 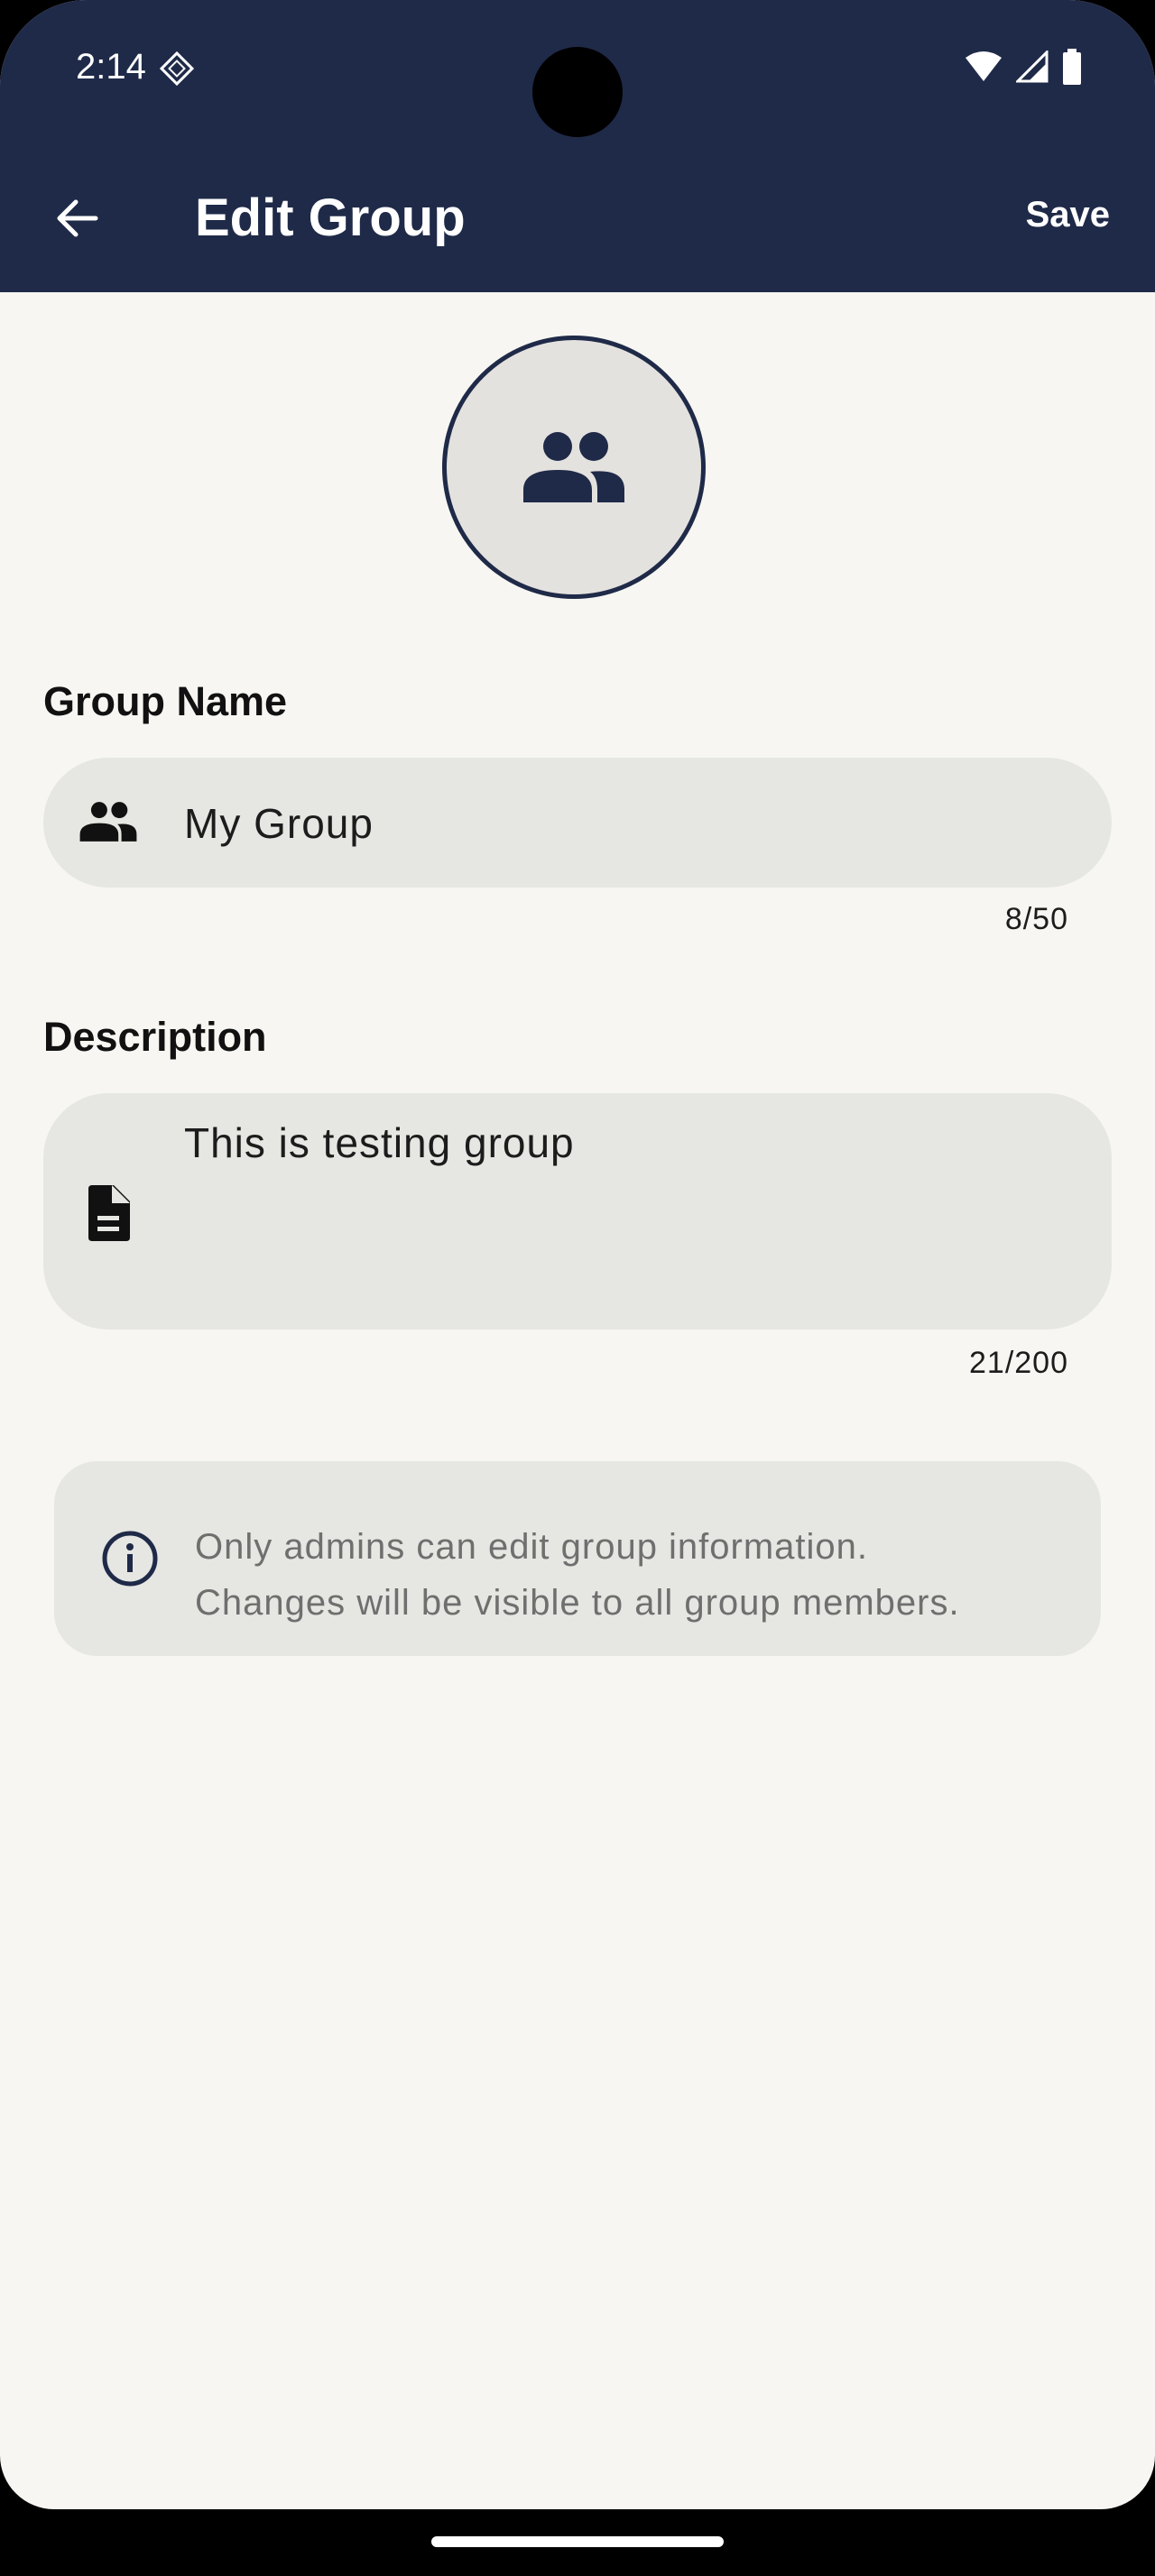 I want to click on description-counter: 21/200, so click(x=1018, y=1363).